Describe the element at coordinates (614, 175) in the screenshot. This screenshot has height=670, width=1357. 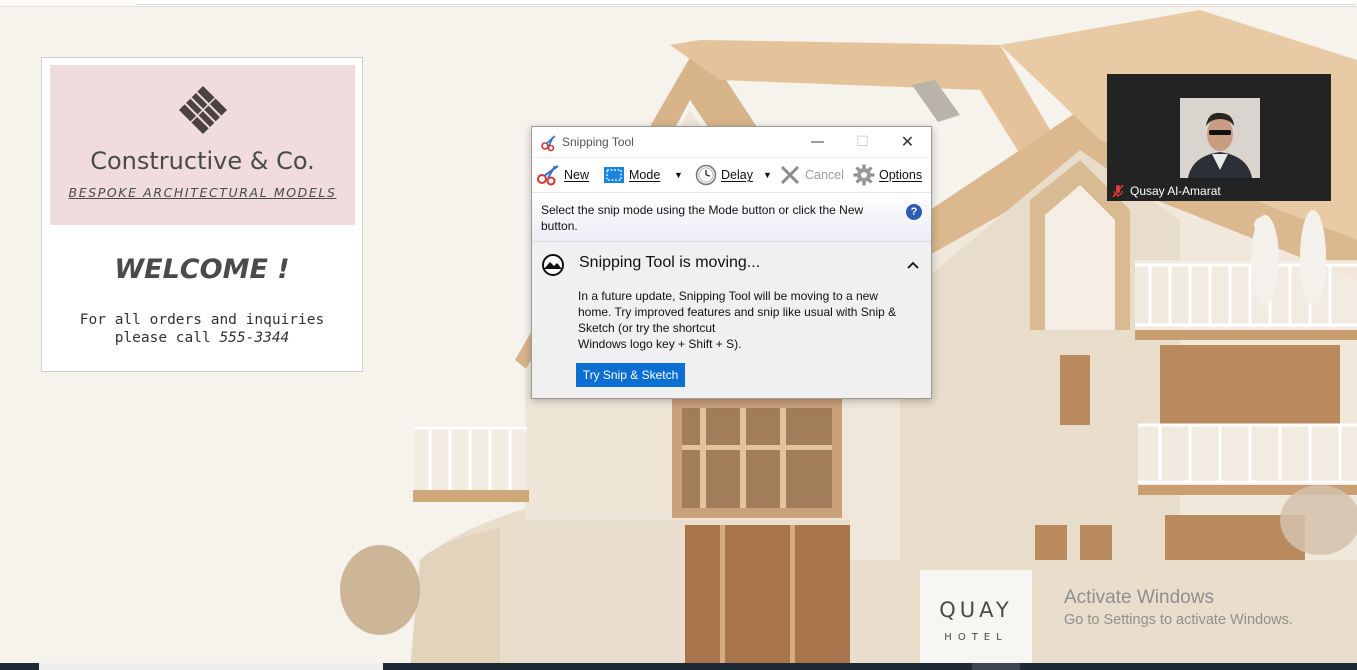
I see `rectangle-snip-icon` at that location.